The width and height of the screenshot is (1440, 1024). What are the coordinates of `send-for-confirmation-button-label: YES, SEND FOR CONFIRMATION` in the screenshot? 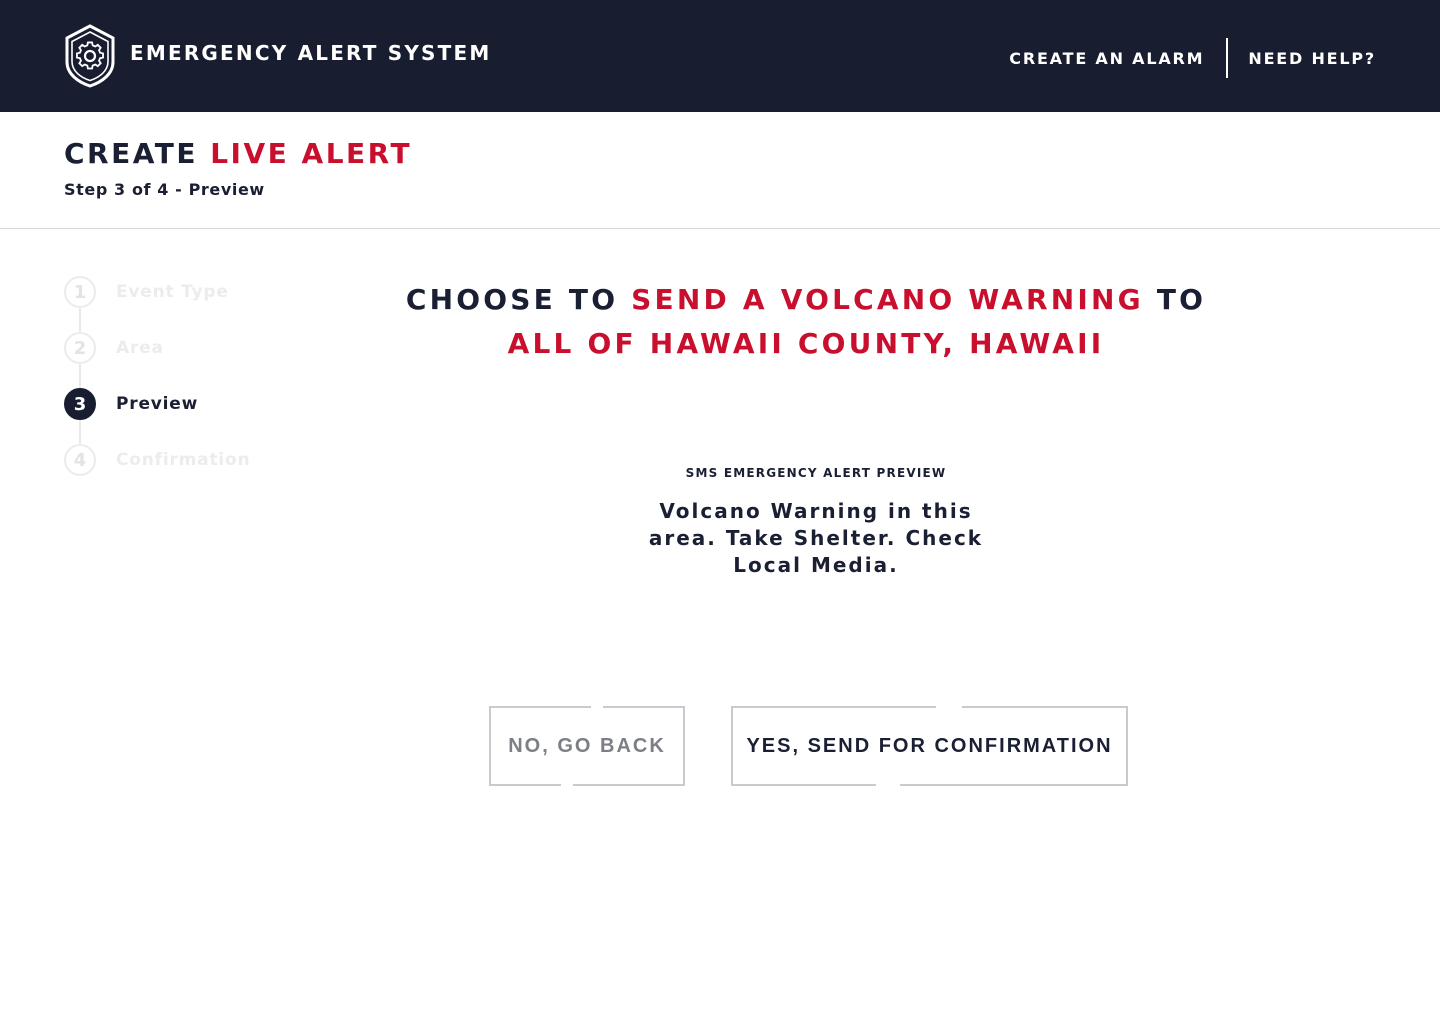 It's located at (929, 745).